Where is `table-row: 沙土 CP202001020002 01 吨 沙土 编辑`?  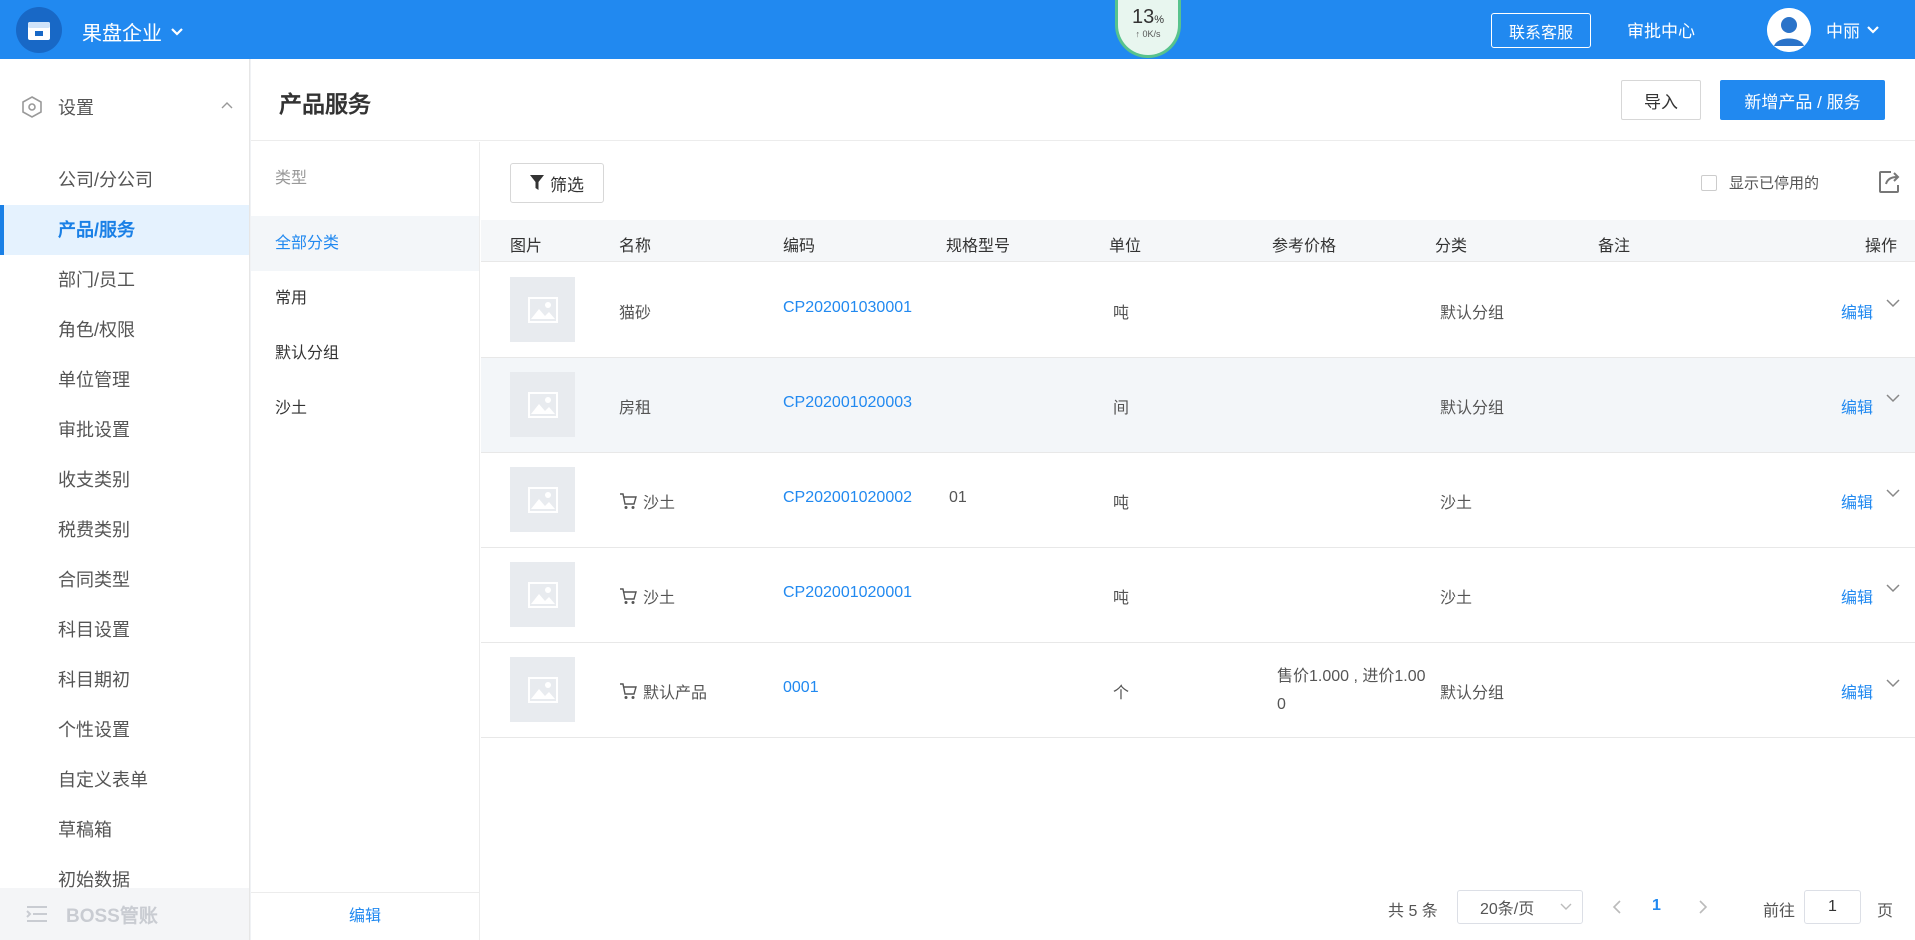 table-row: 沙土 CP202001020002 01 吨 沙土 编辑 is located at coordinates (1198, 500).